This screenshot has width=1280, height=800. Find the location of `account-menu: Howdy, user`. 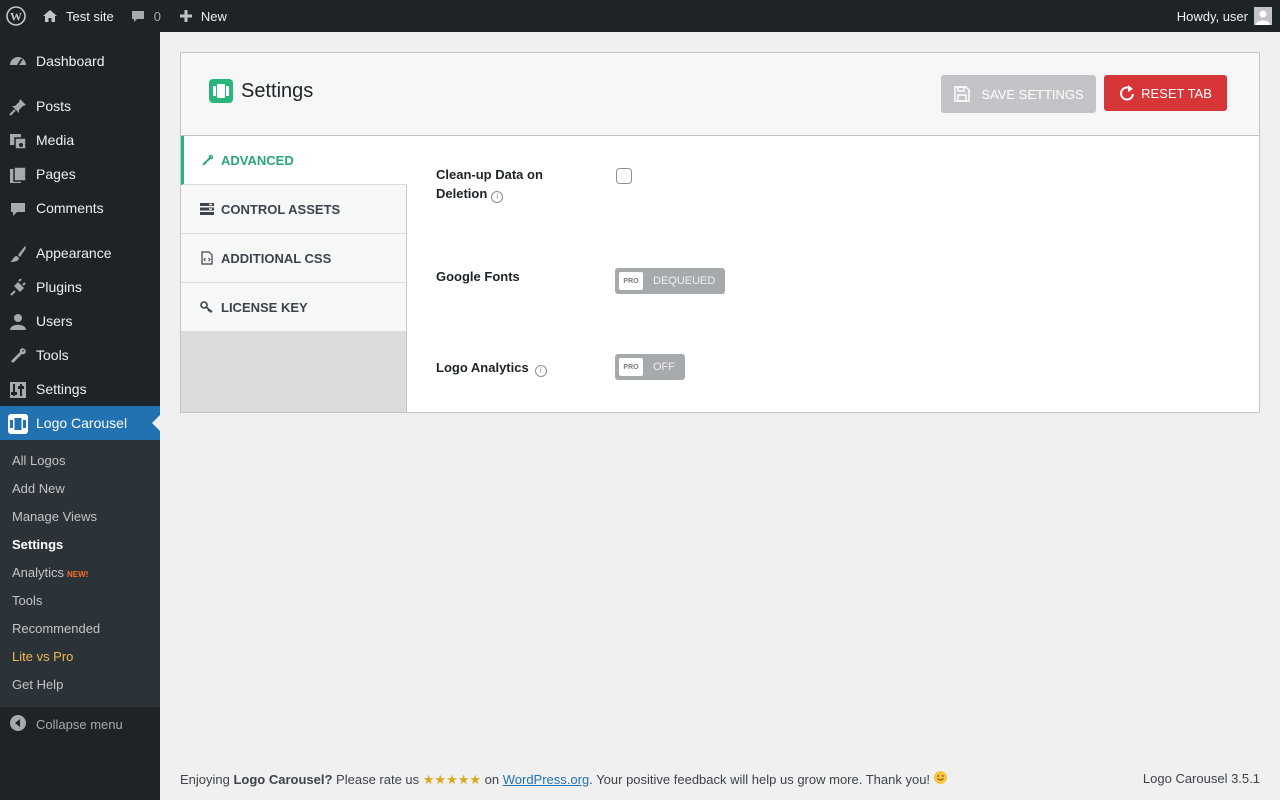

account-menu: Howdy, user is located at coordinates (1224, 16).